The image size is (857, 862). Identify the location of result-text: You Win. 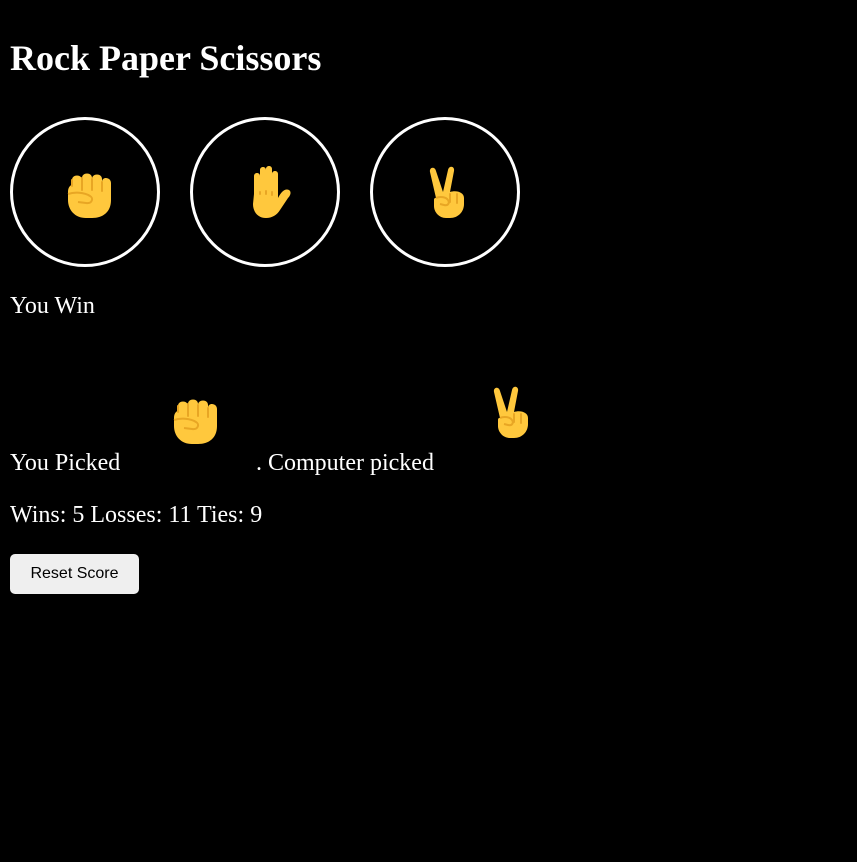
(52, 306).